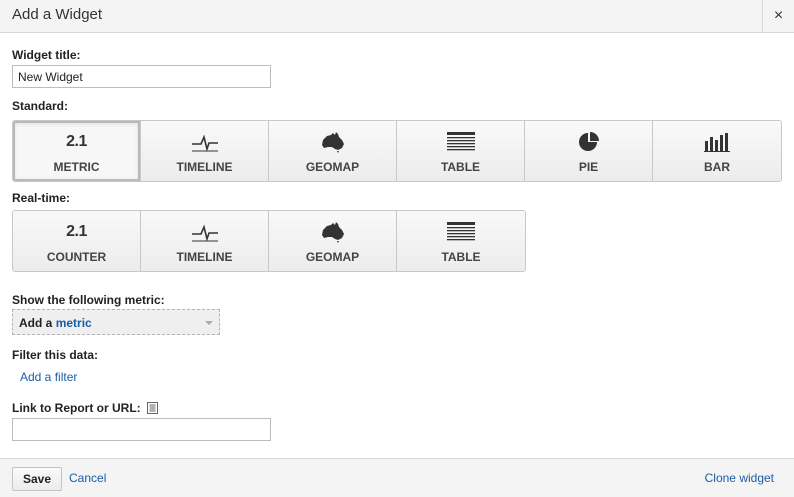  Describe the element at coordinates (588, 167) in the screenshot. I see `button-label: PIE` at that location.